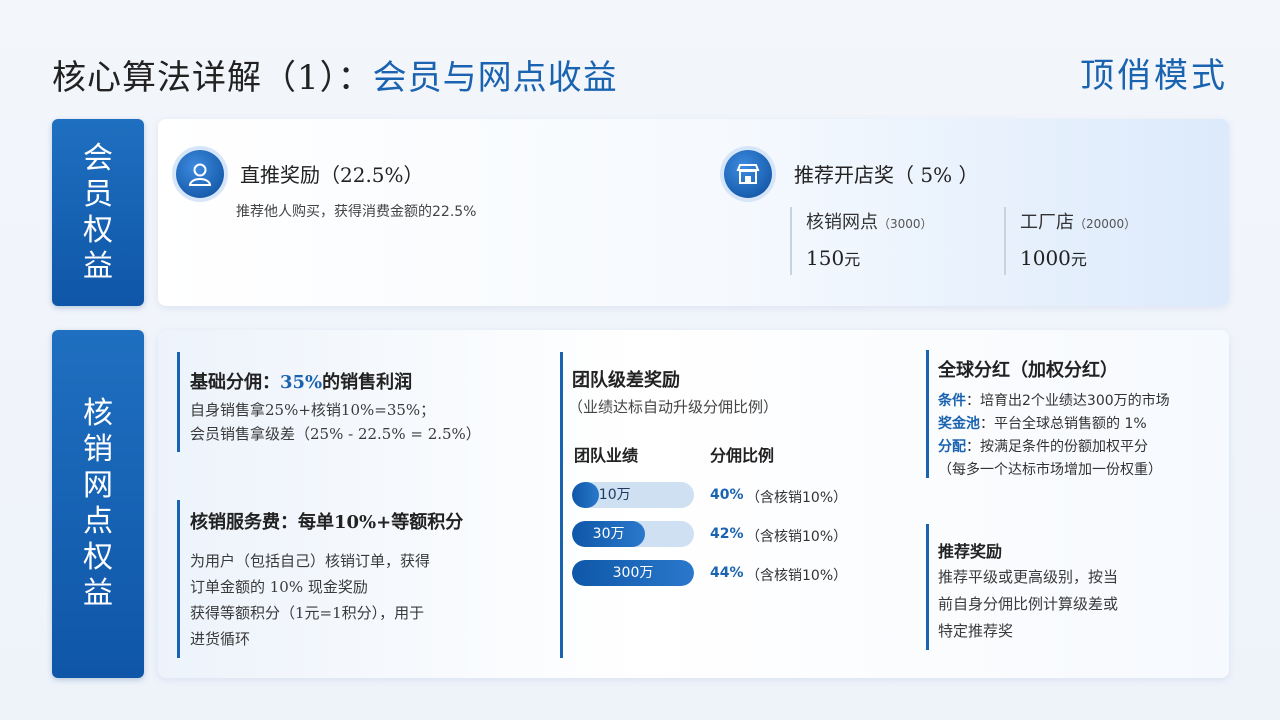 The width and height of the screenshot is (1280, 720). I want to click on store-item-value: 150元, so click(833, 258).